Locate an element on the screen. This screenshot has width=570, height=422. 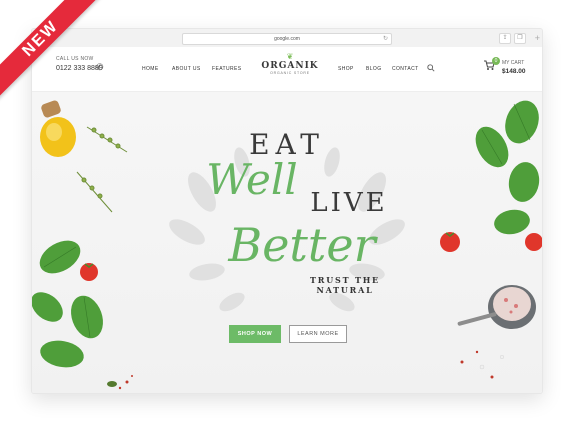
cart-count-badge: 0 is located at coordinates (496, 61).